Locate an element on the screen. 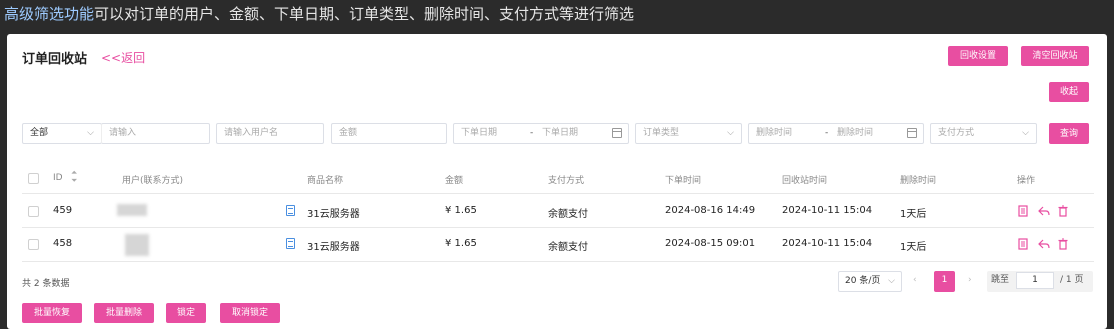 The width and height of the screenshot is (1114, 329). caption-highlight: 高级筛选功能 is located at coordinates (49, 14).